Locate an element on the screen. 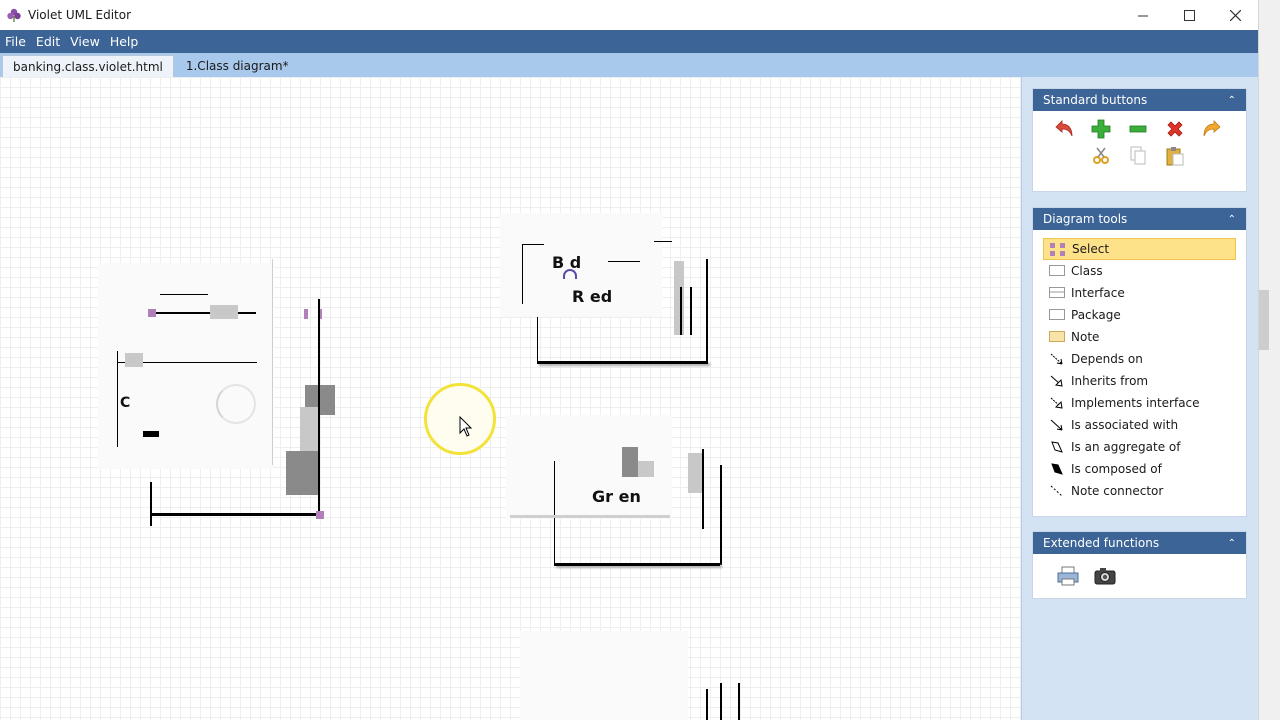 This screenshot has height=720, width=1280. tool-note-connector: Note connector is located at coordinates (1139, 491).